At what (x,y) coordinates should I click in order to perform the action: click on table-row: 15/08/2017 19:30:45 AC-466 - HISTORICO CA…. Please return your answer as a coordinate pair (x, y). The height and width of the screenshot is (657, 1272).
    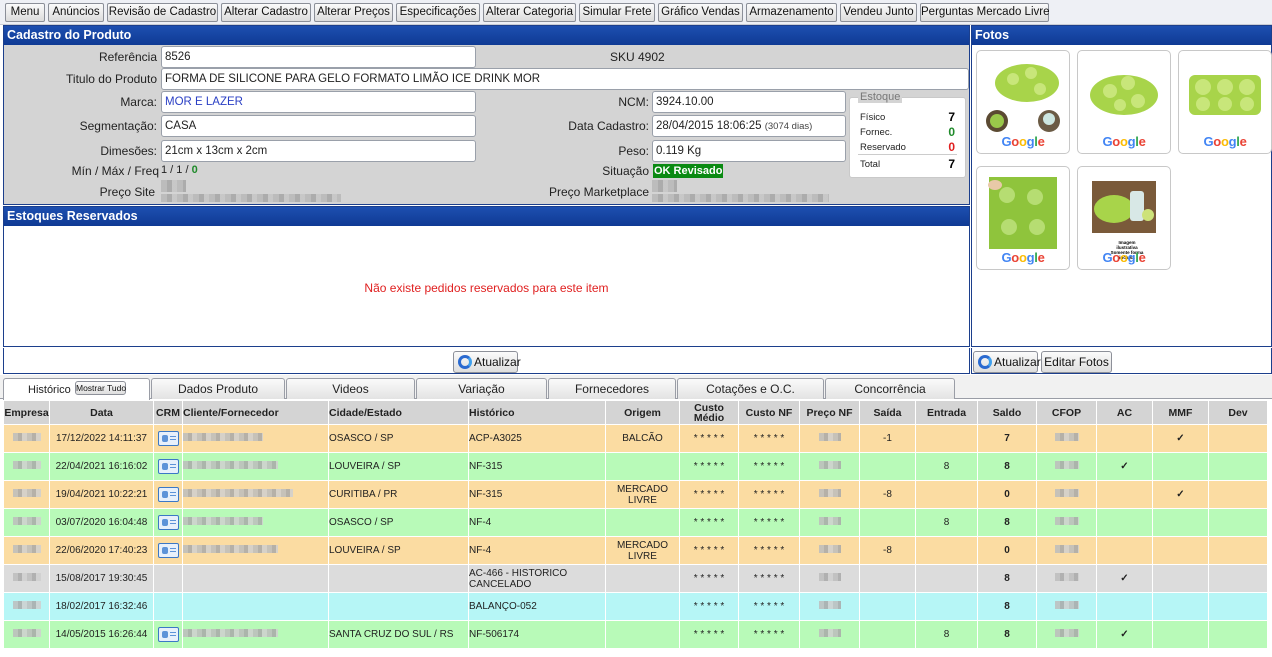
    Looking at the image, I should click on (635, 578).